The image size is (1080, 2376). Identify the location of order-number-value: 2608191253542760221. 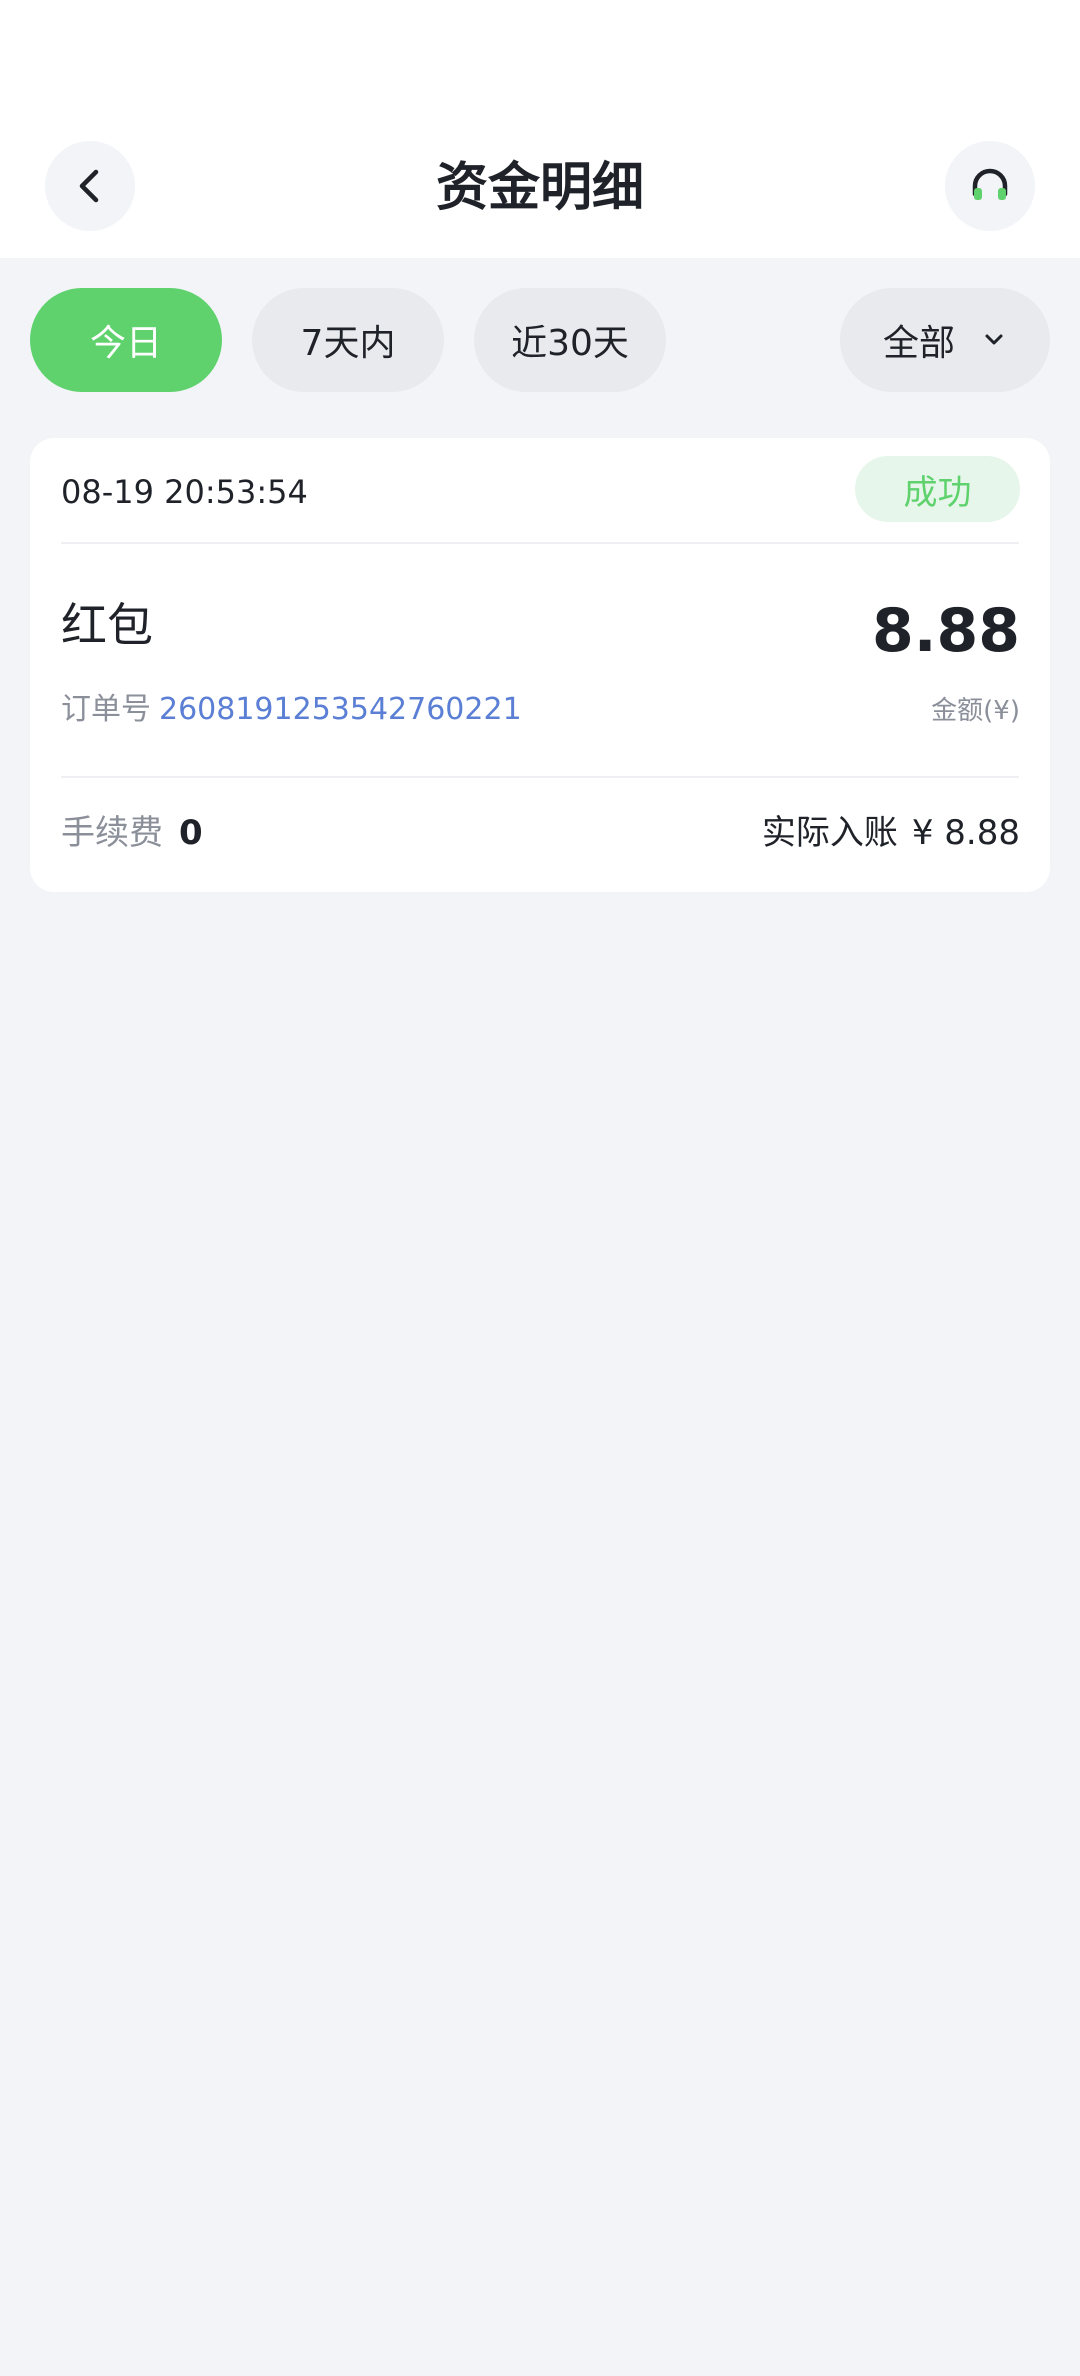
(340, 709).